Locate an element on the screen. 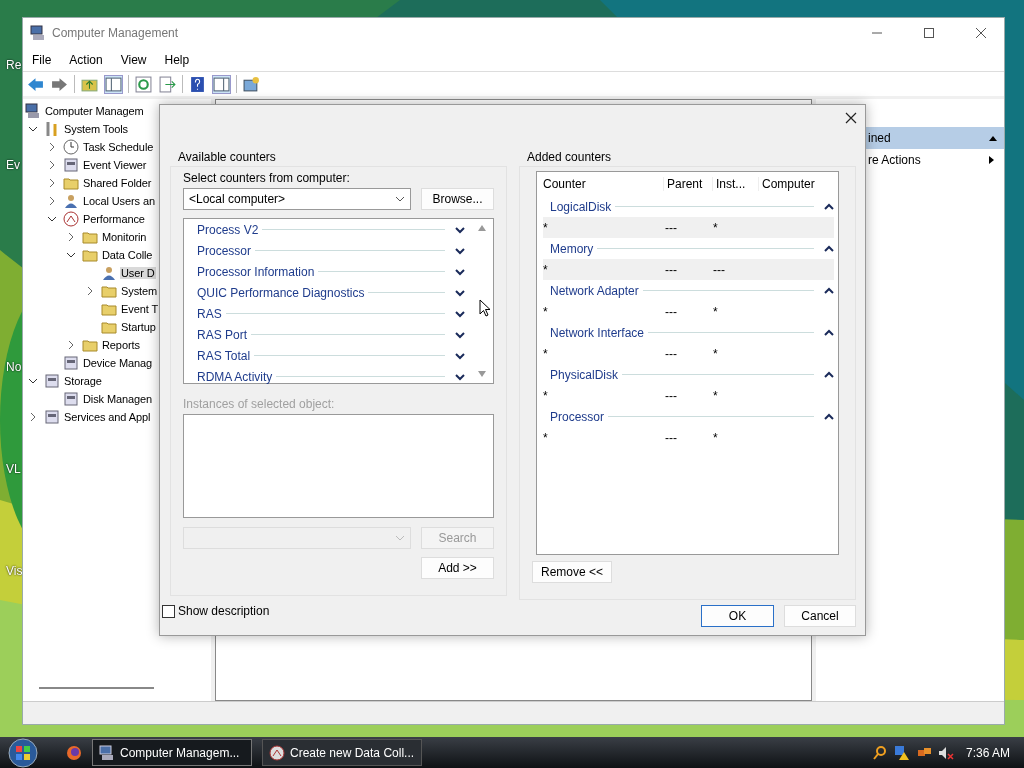  tree-item: User D is located at coordinates (138, 273).